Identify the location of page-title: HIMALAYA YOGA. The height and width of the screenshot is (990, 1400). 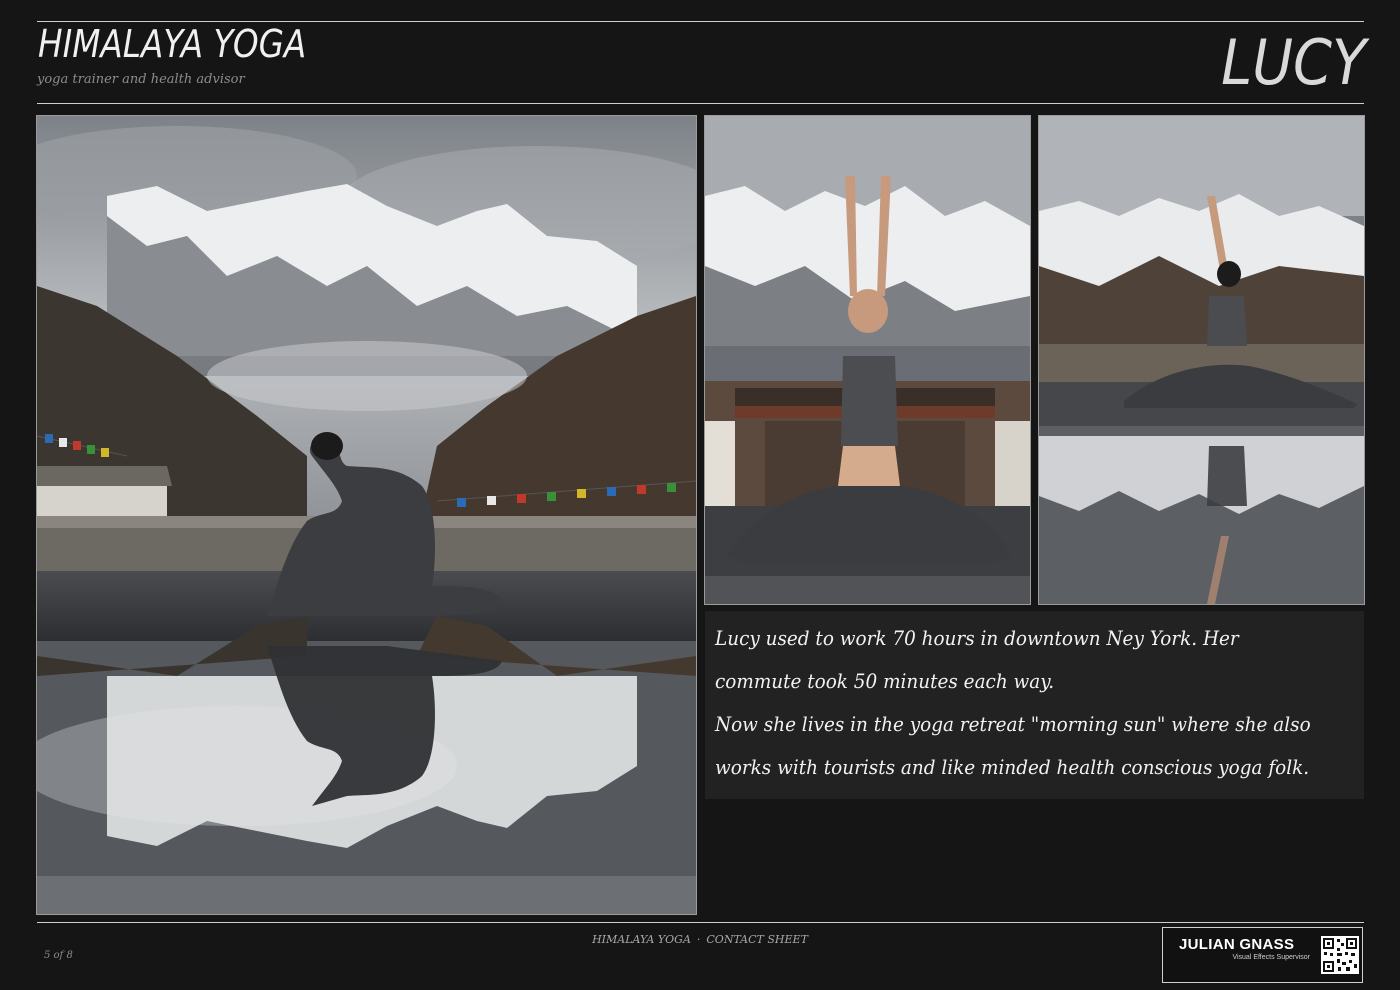
(172, 44).